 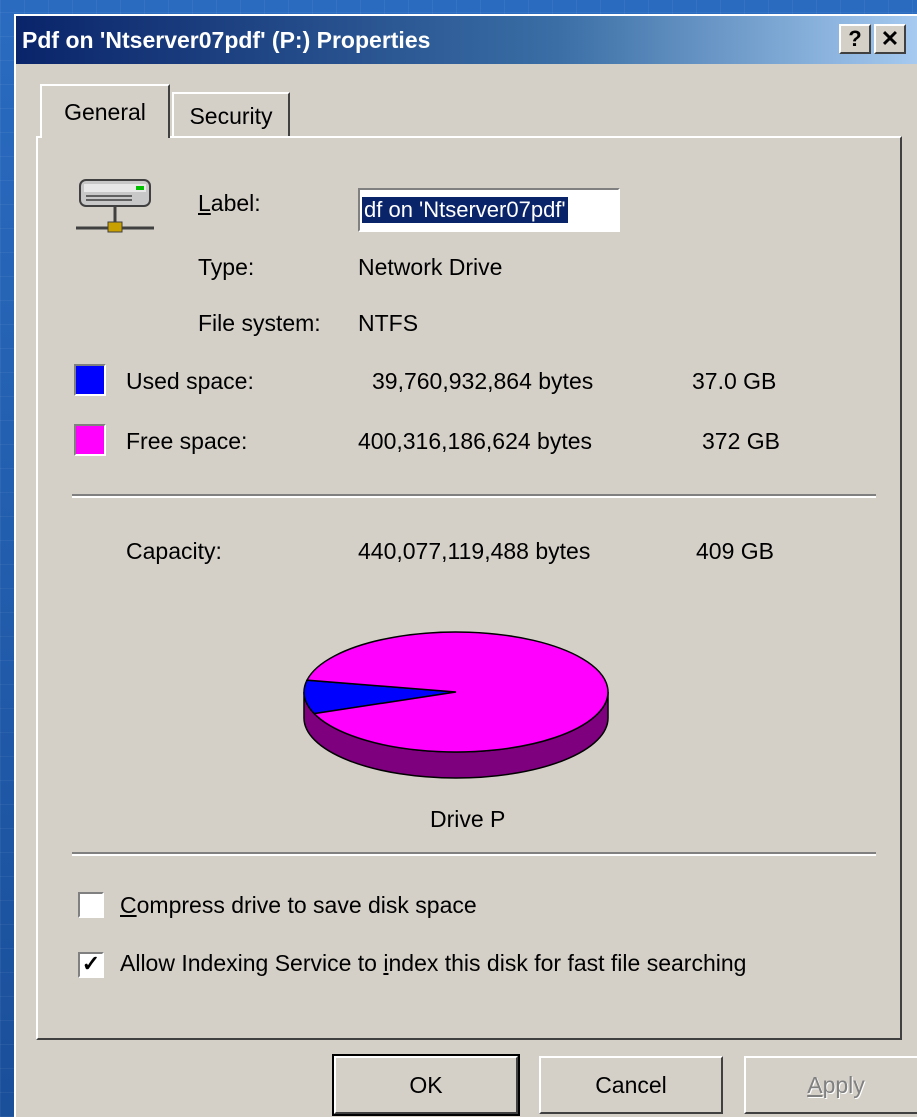 I want to click on label-input: df on 'Ntserver07pdf', so click(x=489, y=210).